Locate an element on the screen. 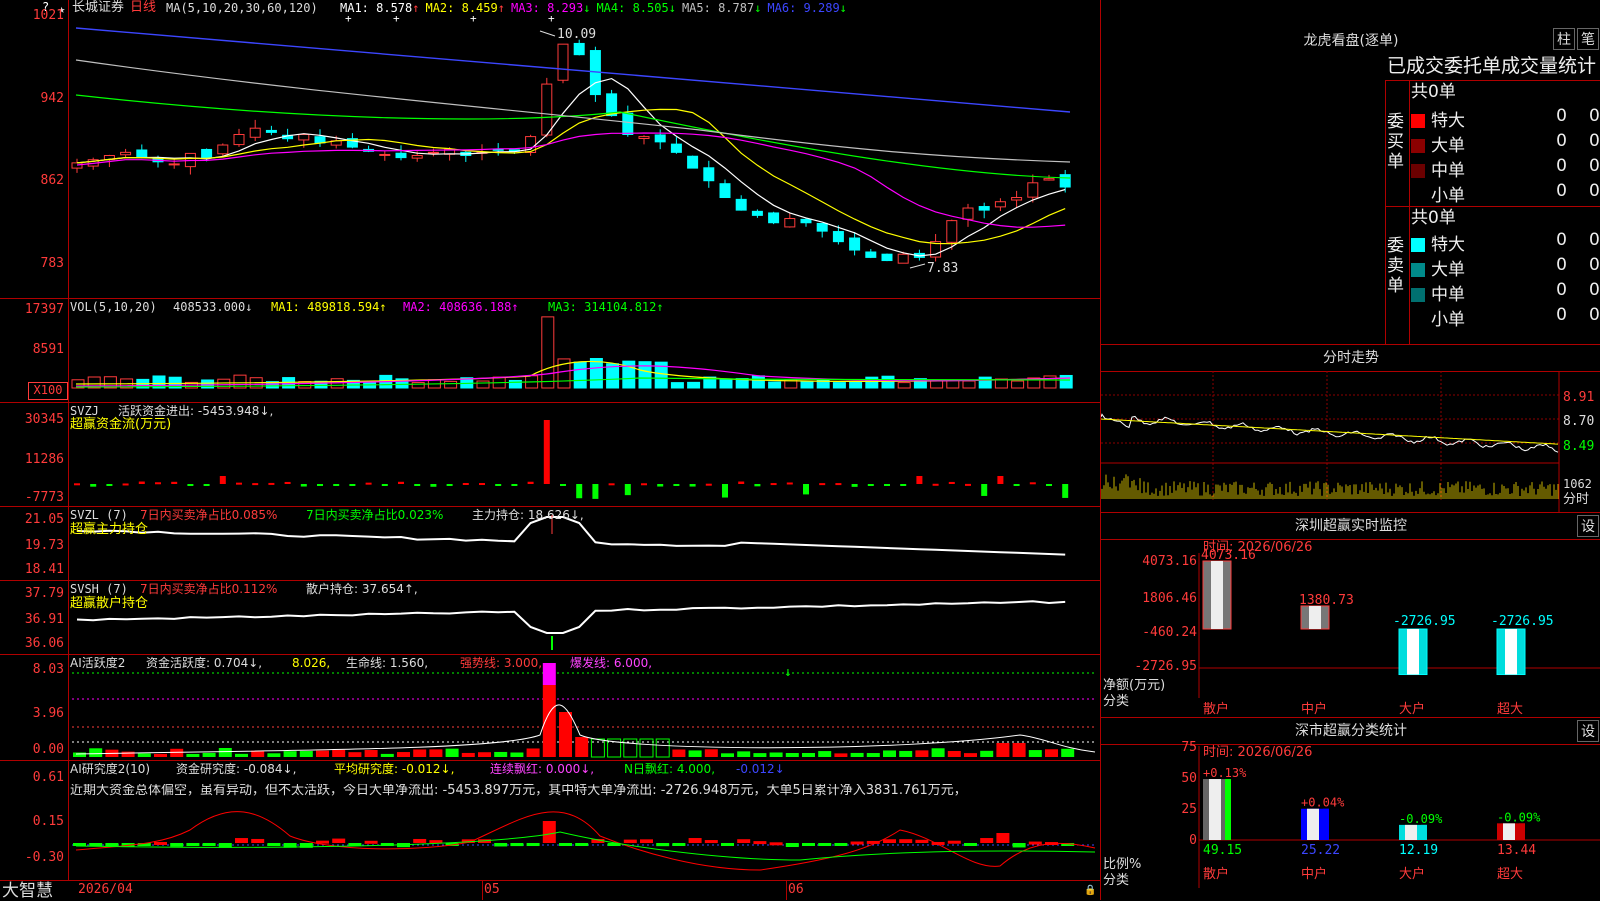 The image size is (1600, 901). ai2-t5: -0.012↓ is located at coordinates (760, 769).